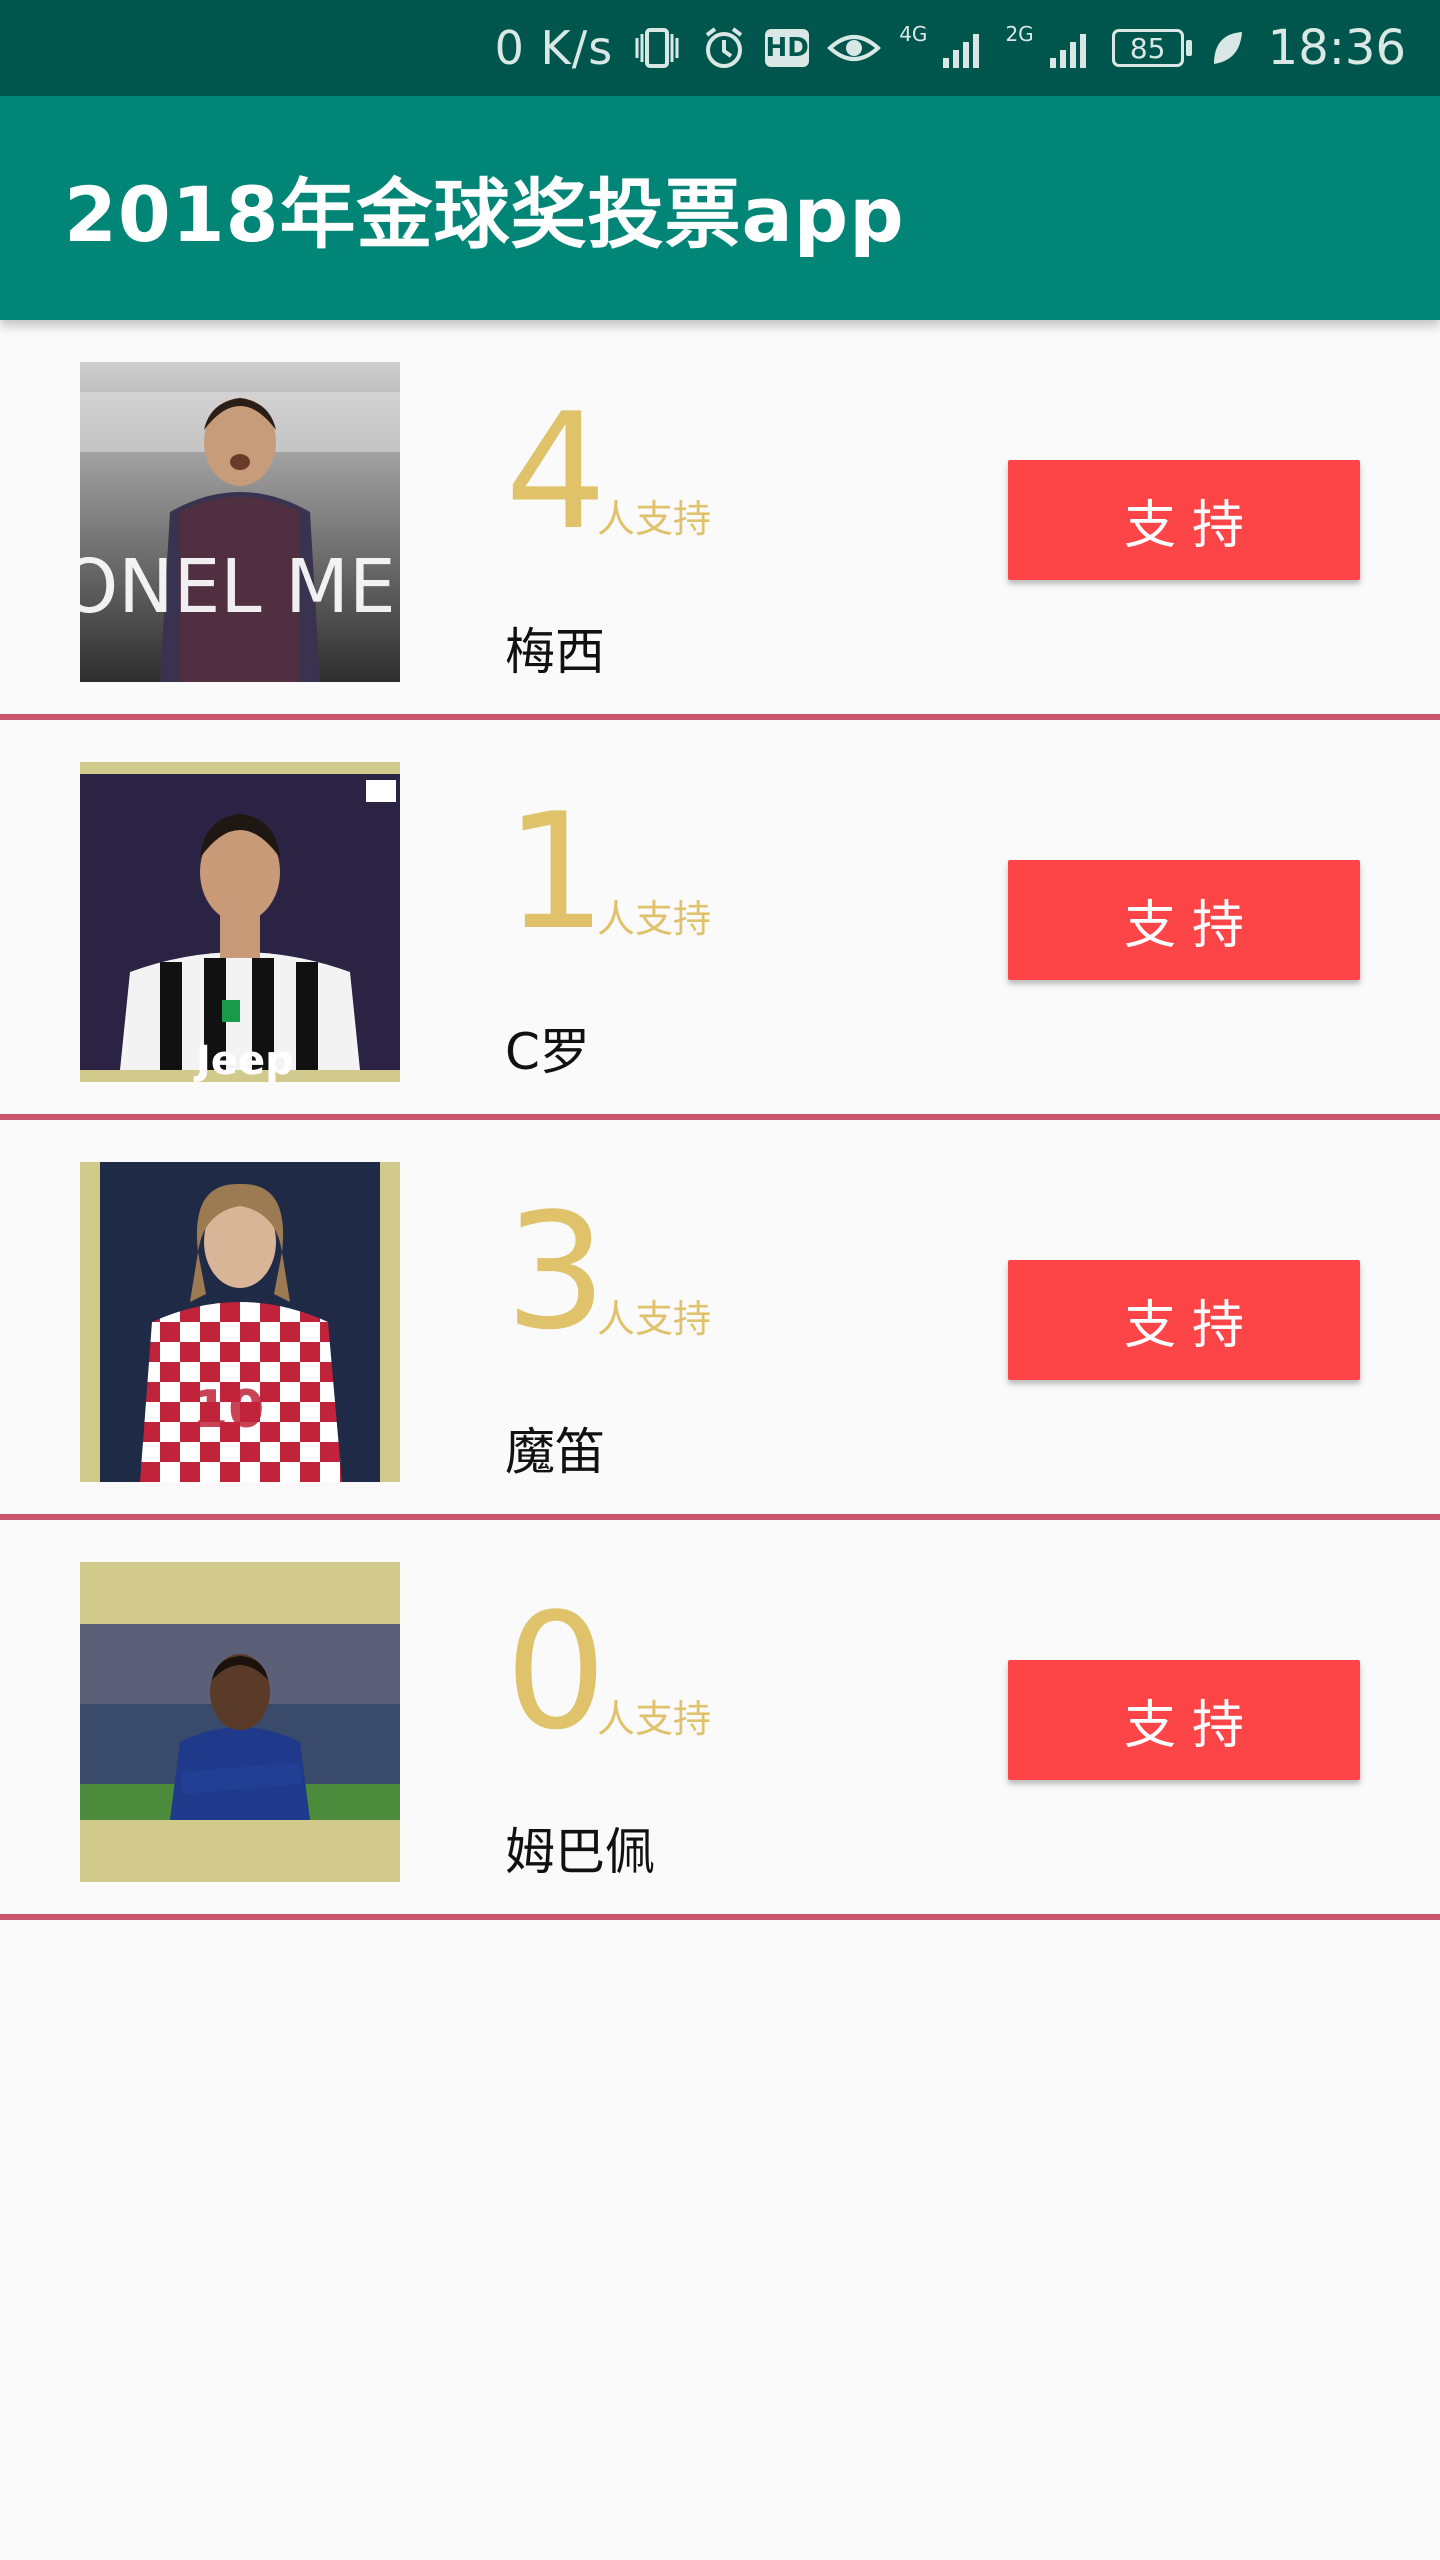 The image size is (1440, 2560). I want to click on network-speed: 0 K/s, so click(554, 48).